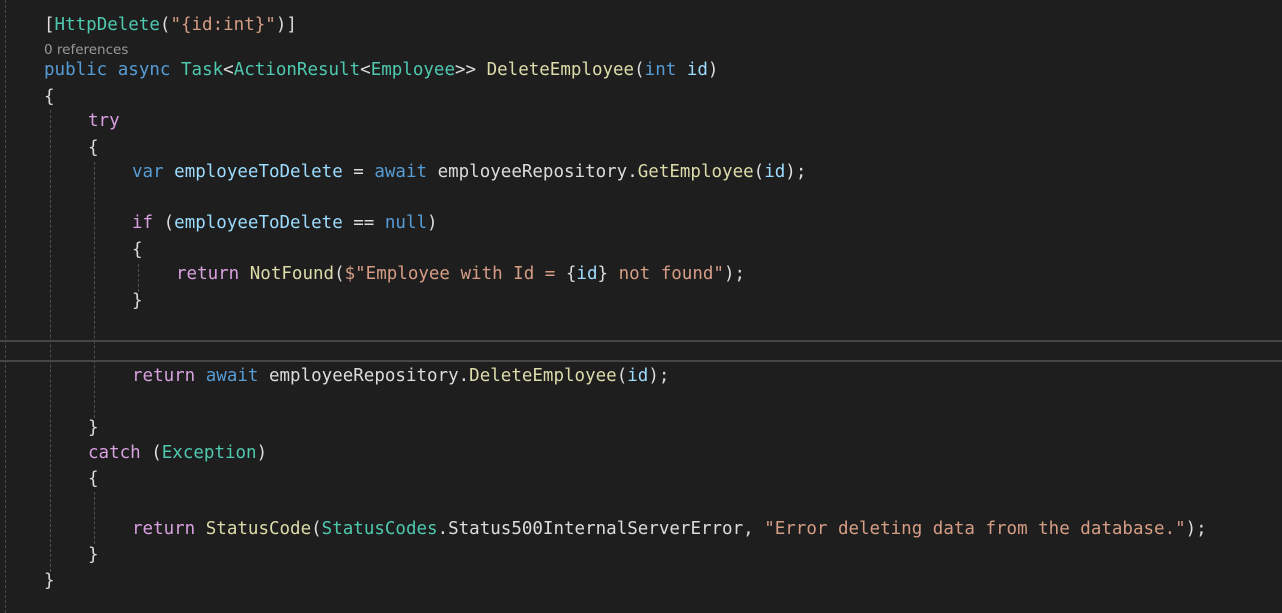 The width and height of the screenshot is (1282, 613). What do you see at coordinates (286, 25) in the screenshot?
I see `token-paren: )]` at bounding box center [286, 25].